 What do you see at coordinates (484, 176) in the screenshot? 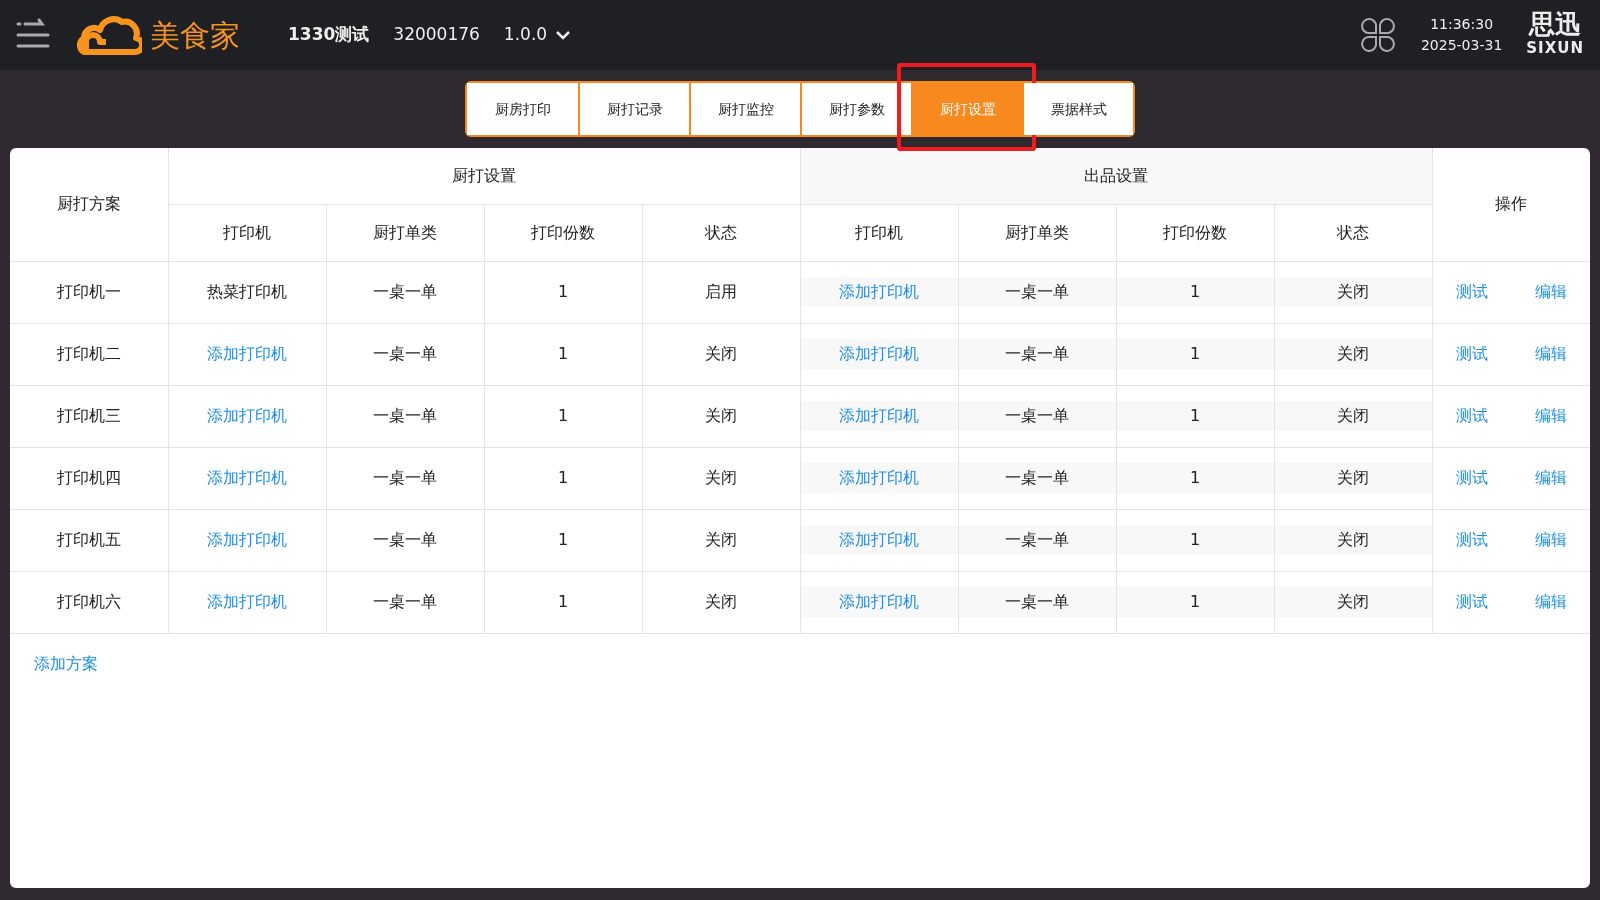
I see `group-header: 厨打设置` at bounding box center [484, 176].